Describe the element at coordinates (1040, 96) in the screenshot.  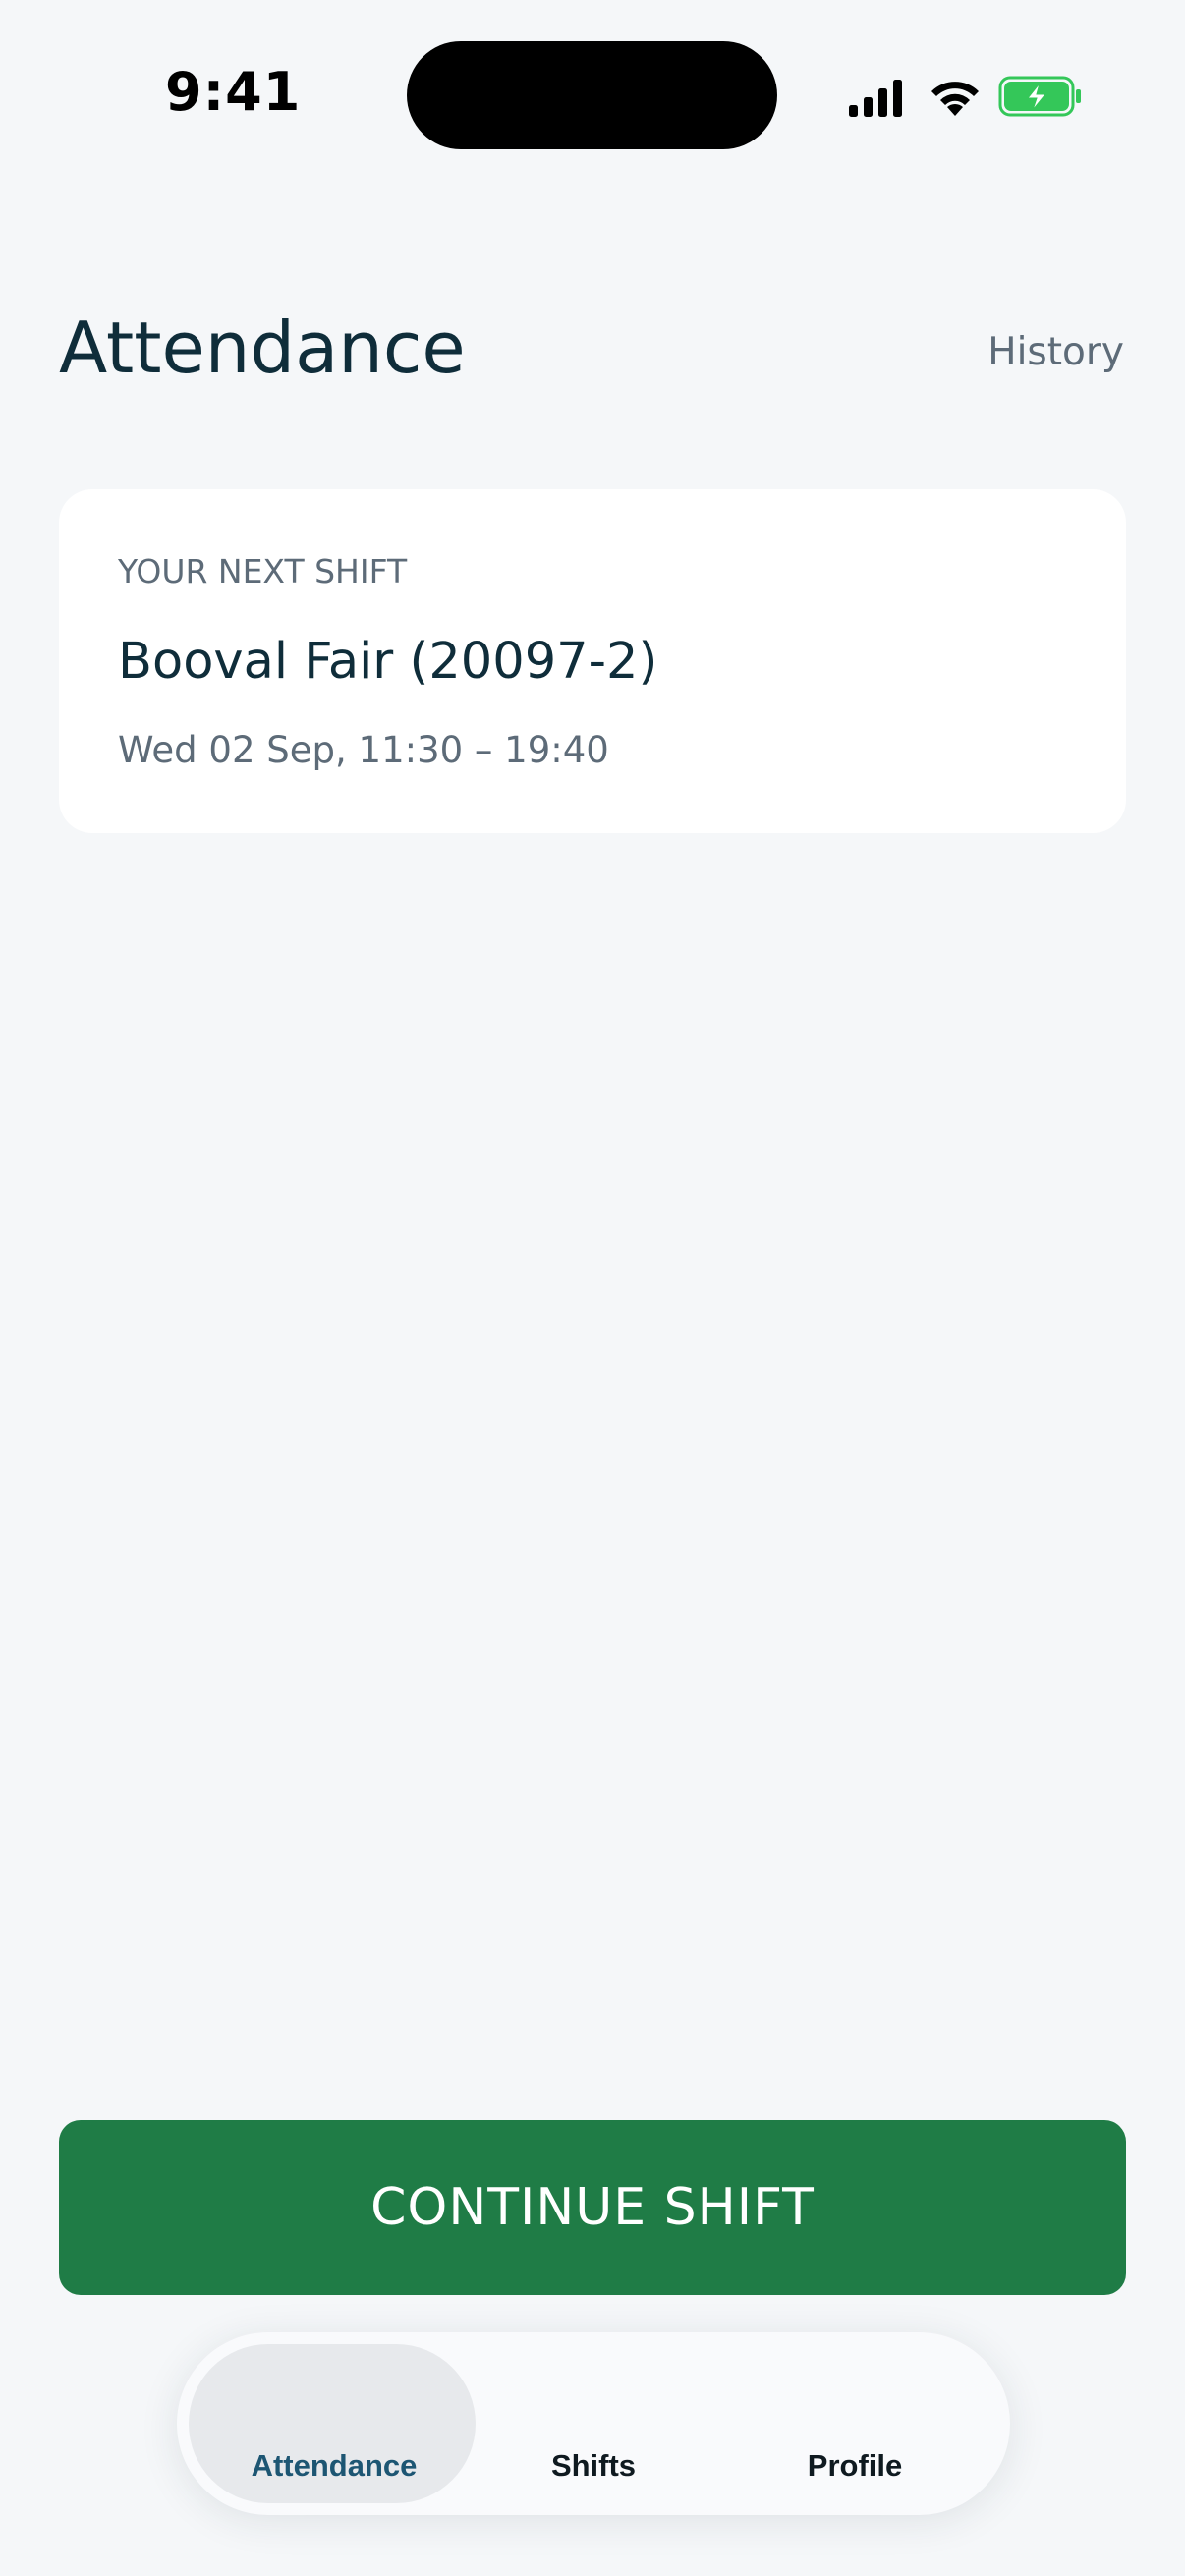
I see `battery-charging-icon` at that location.